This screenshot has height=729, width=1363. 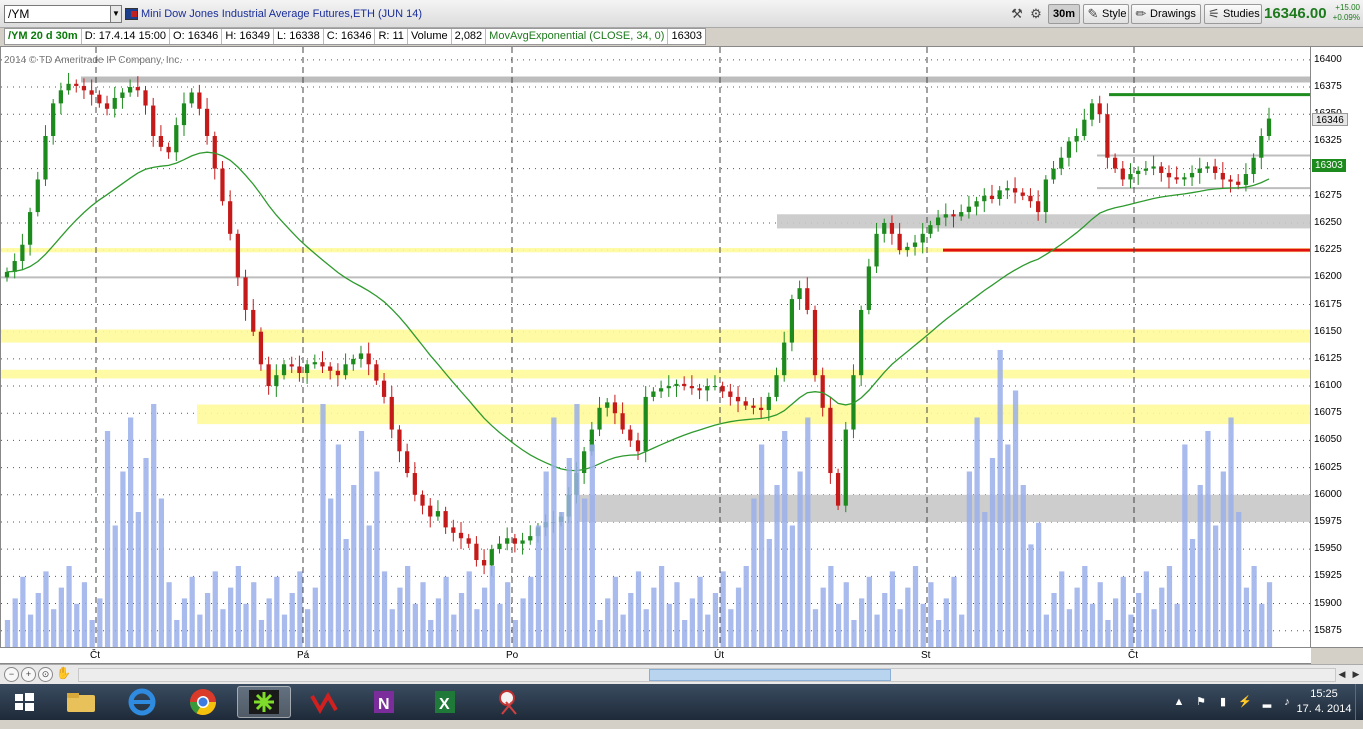 What do you see at coordinates (1287, 702) in the screenshot?
I see `volume-icon: ♪` at bounding box center [1287, 702].